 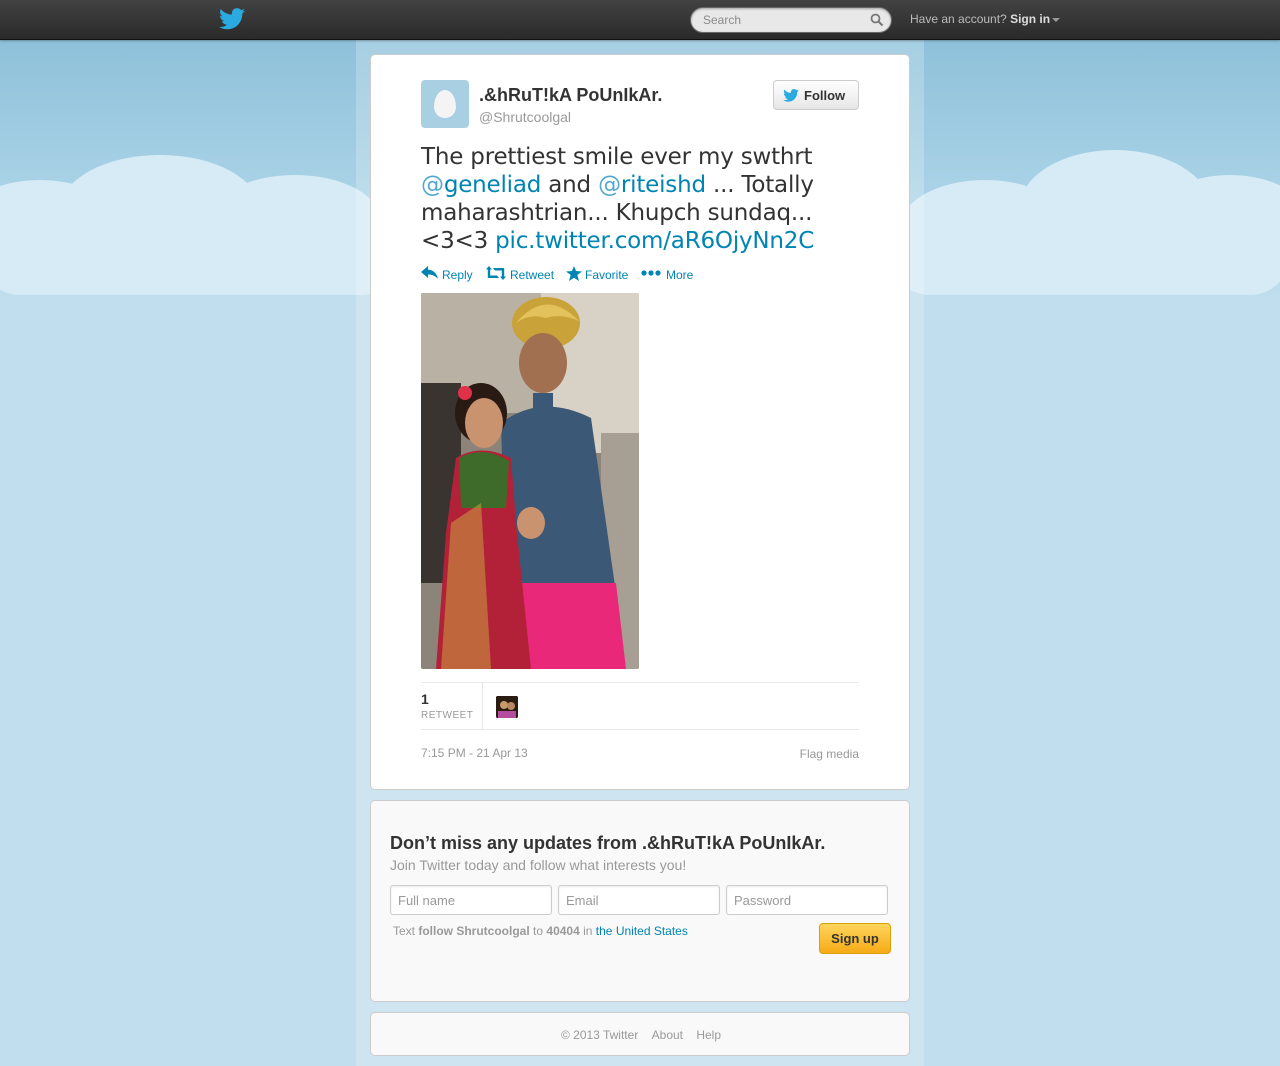 I want to click on email-field, so click(x=639, y=900).